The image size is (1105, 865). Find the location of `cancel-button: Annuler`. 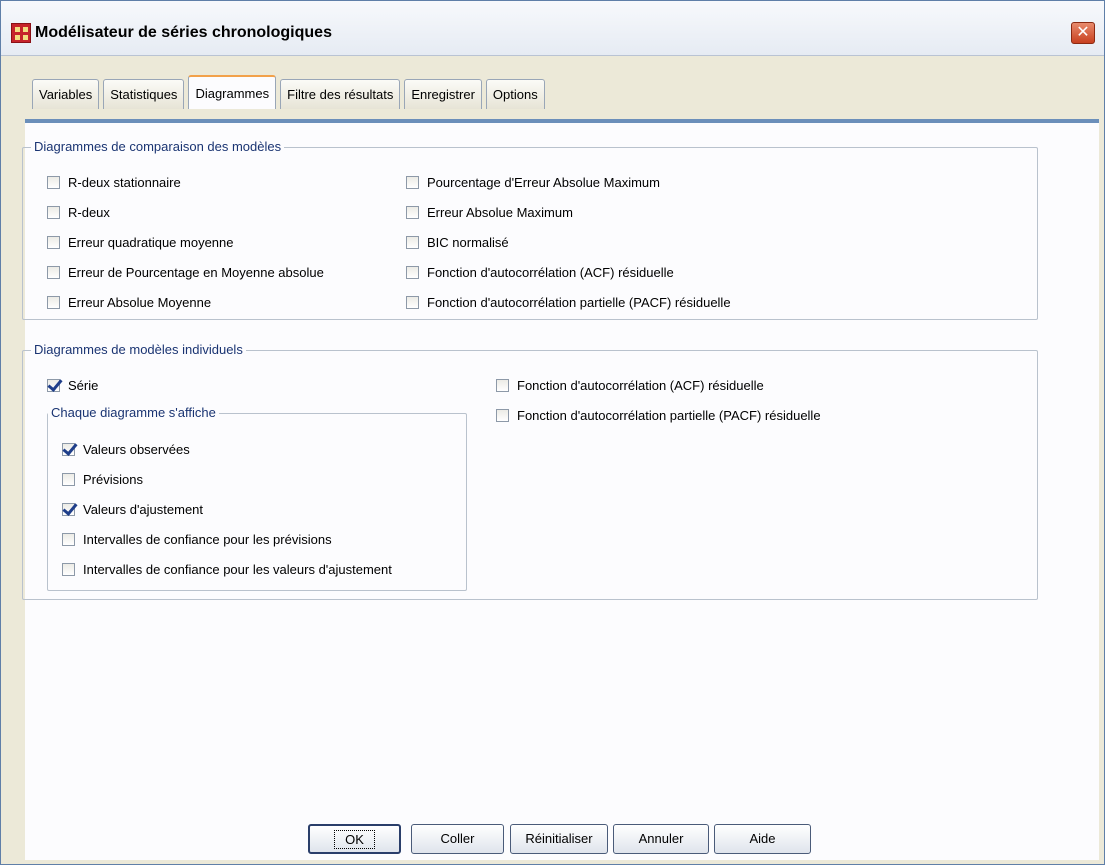

cancel-button: Annuler is located at coordinates (661, 839).